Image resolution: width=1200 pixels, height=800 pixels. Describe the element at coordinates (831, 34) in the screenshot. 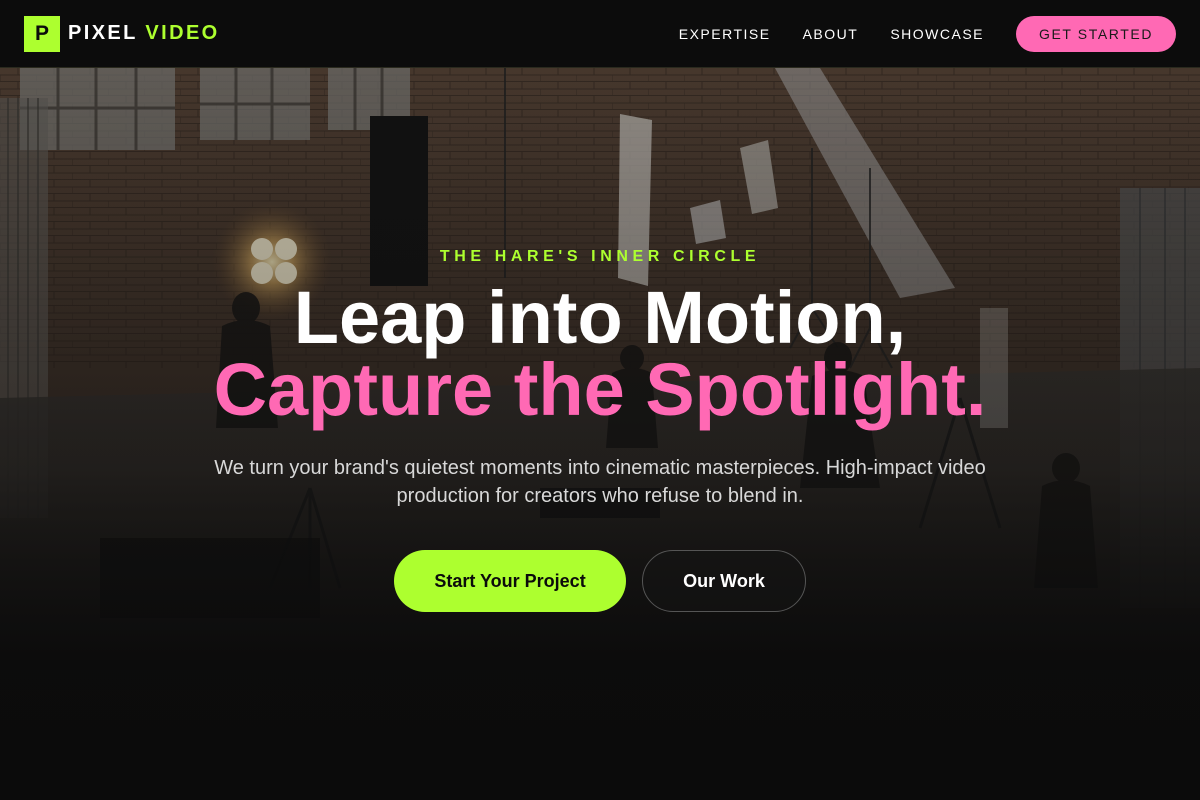

I see `nav-link-about: ABOUT` at that location.